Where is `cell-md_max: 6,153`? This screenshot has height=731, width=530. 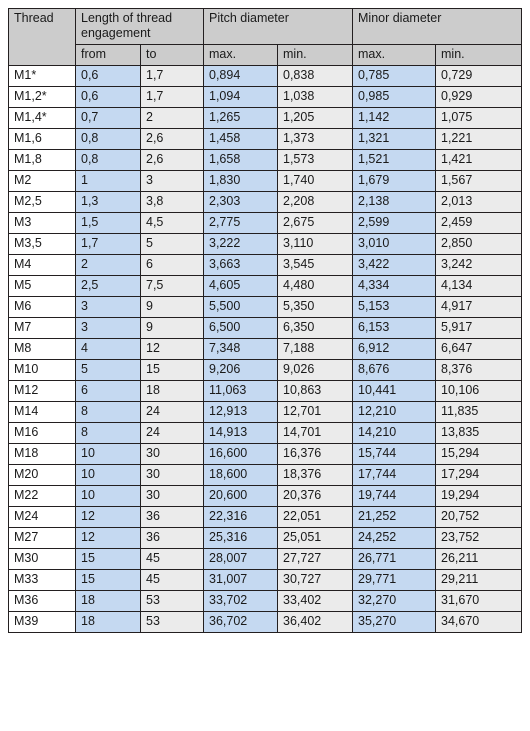
cell-md_max: 6,153 is located at coordinates (394, 328).